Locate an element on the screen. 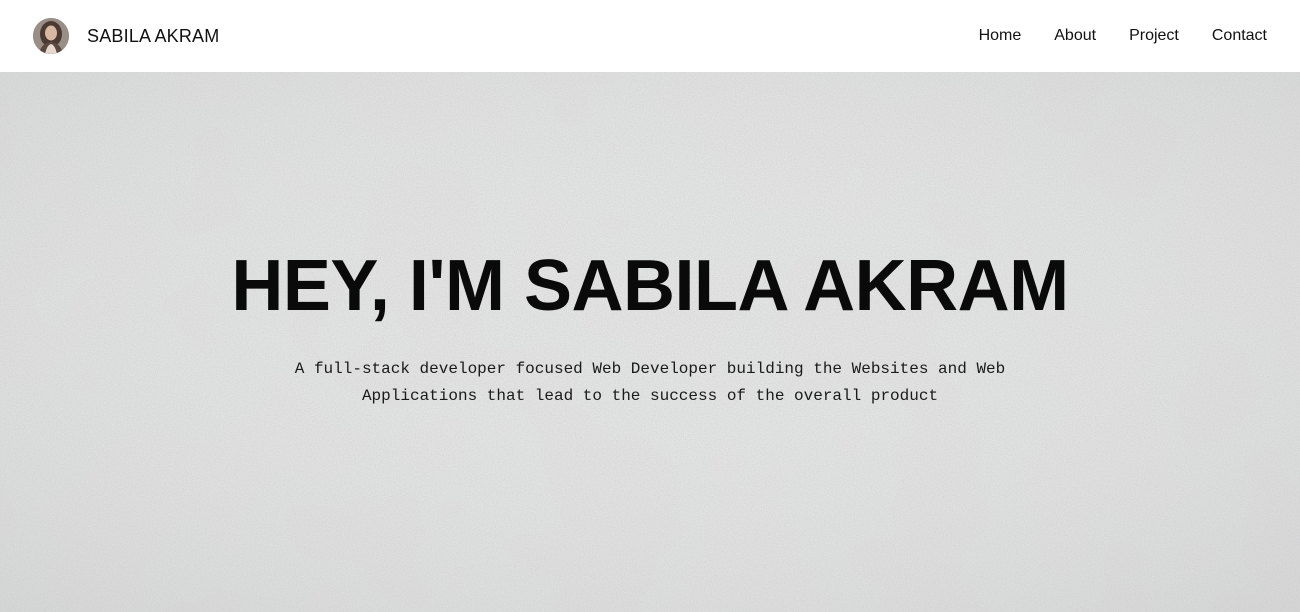  avatar is located at coordinates (51, 36).